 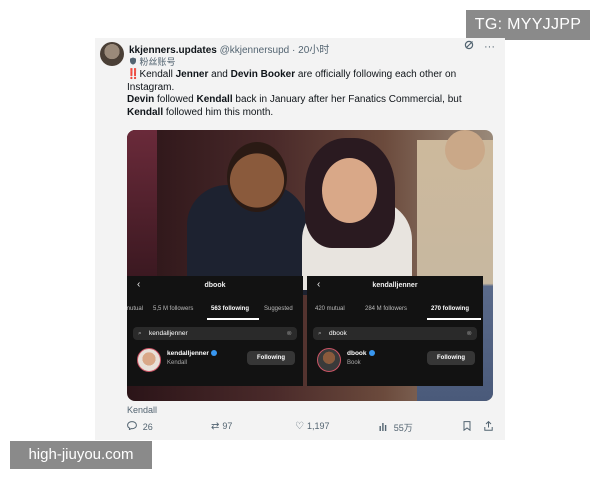 I want to click on fan-account-label: 粉丝账号, so click(x=152, y=61).